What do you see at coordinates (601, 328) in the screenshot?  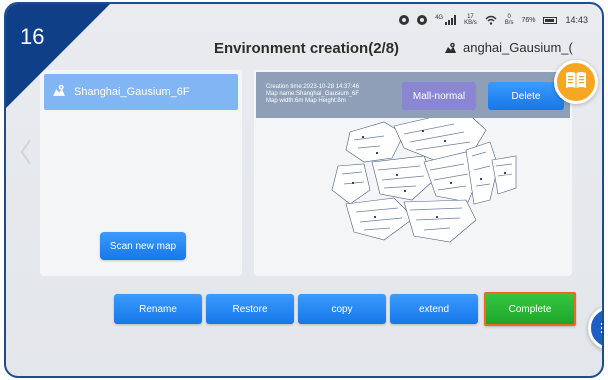 I see `menu-icon` at bounding box center [601, 328].